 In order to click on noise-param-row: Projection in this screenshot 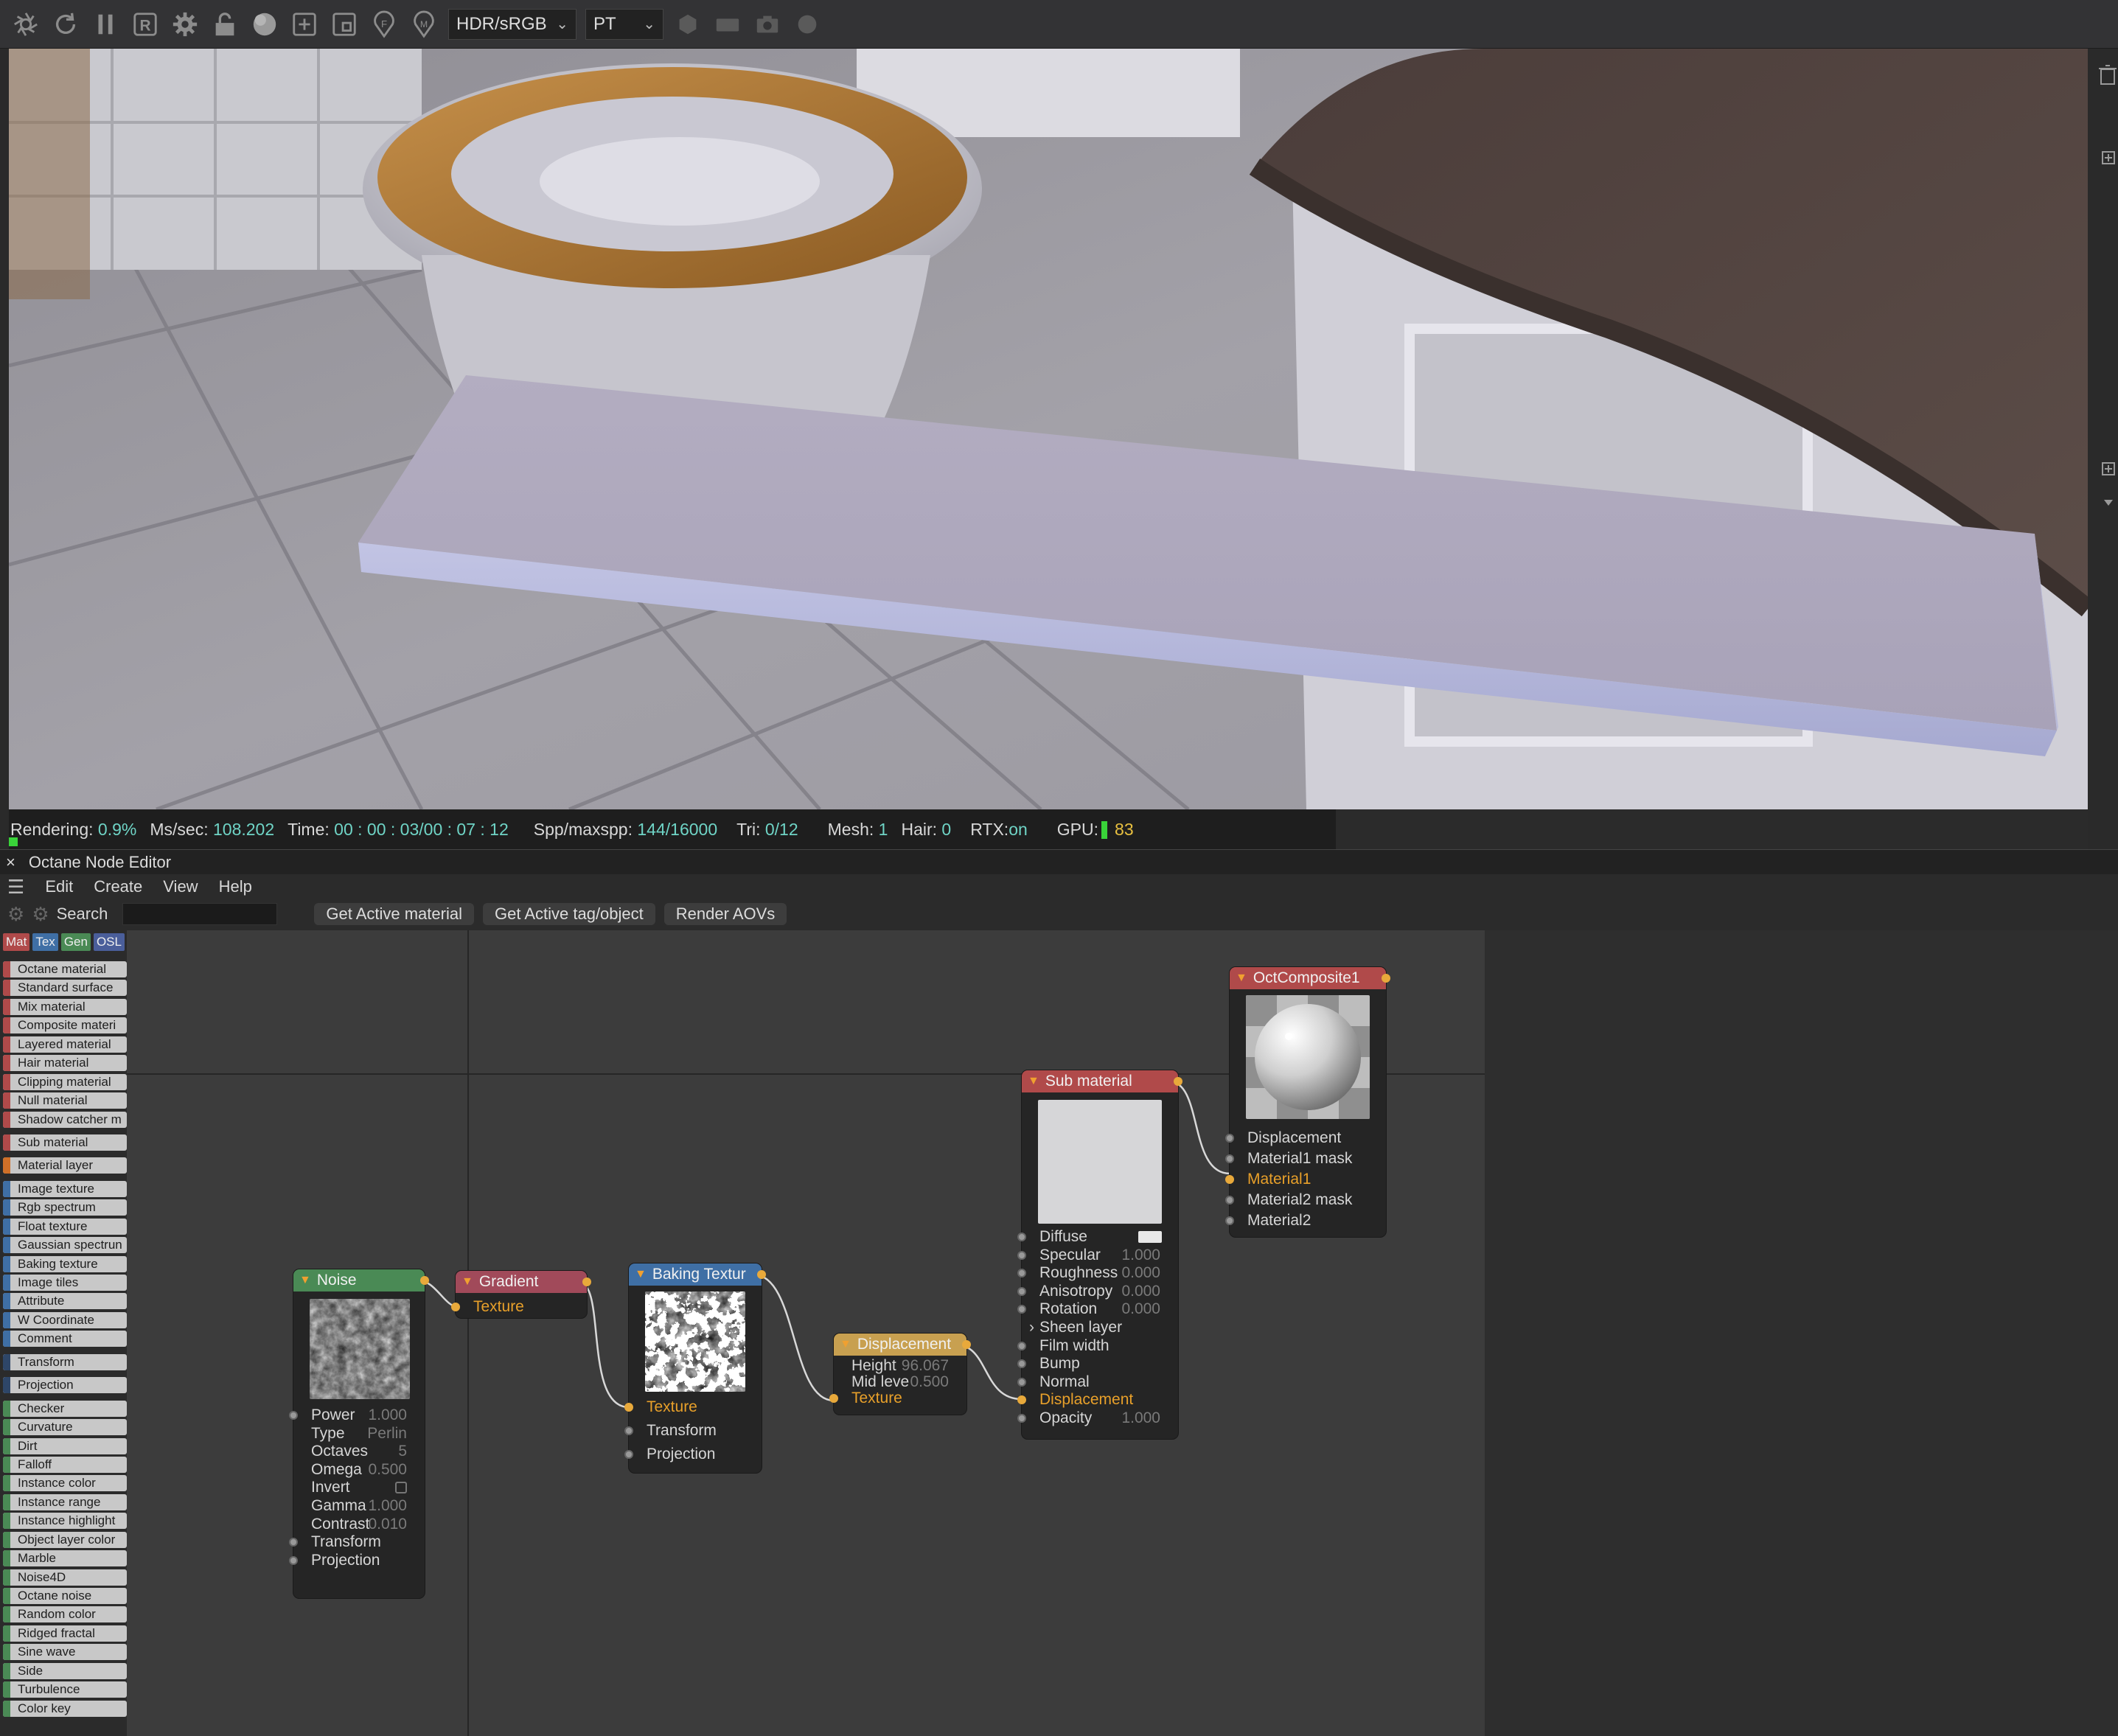, I will do `click(357, 1561)`.